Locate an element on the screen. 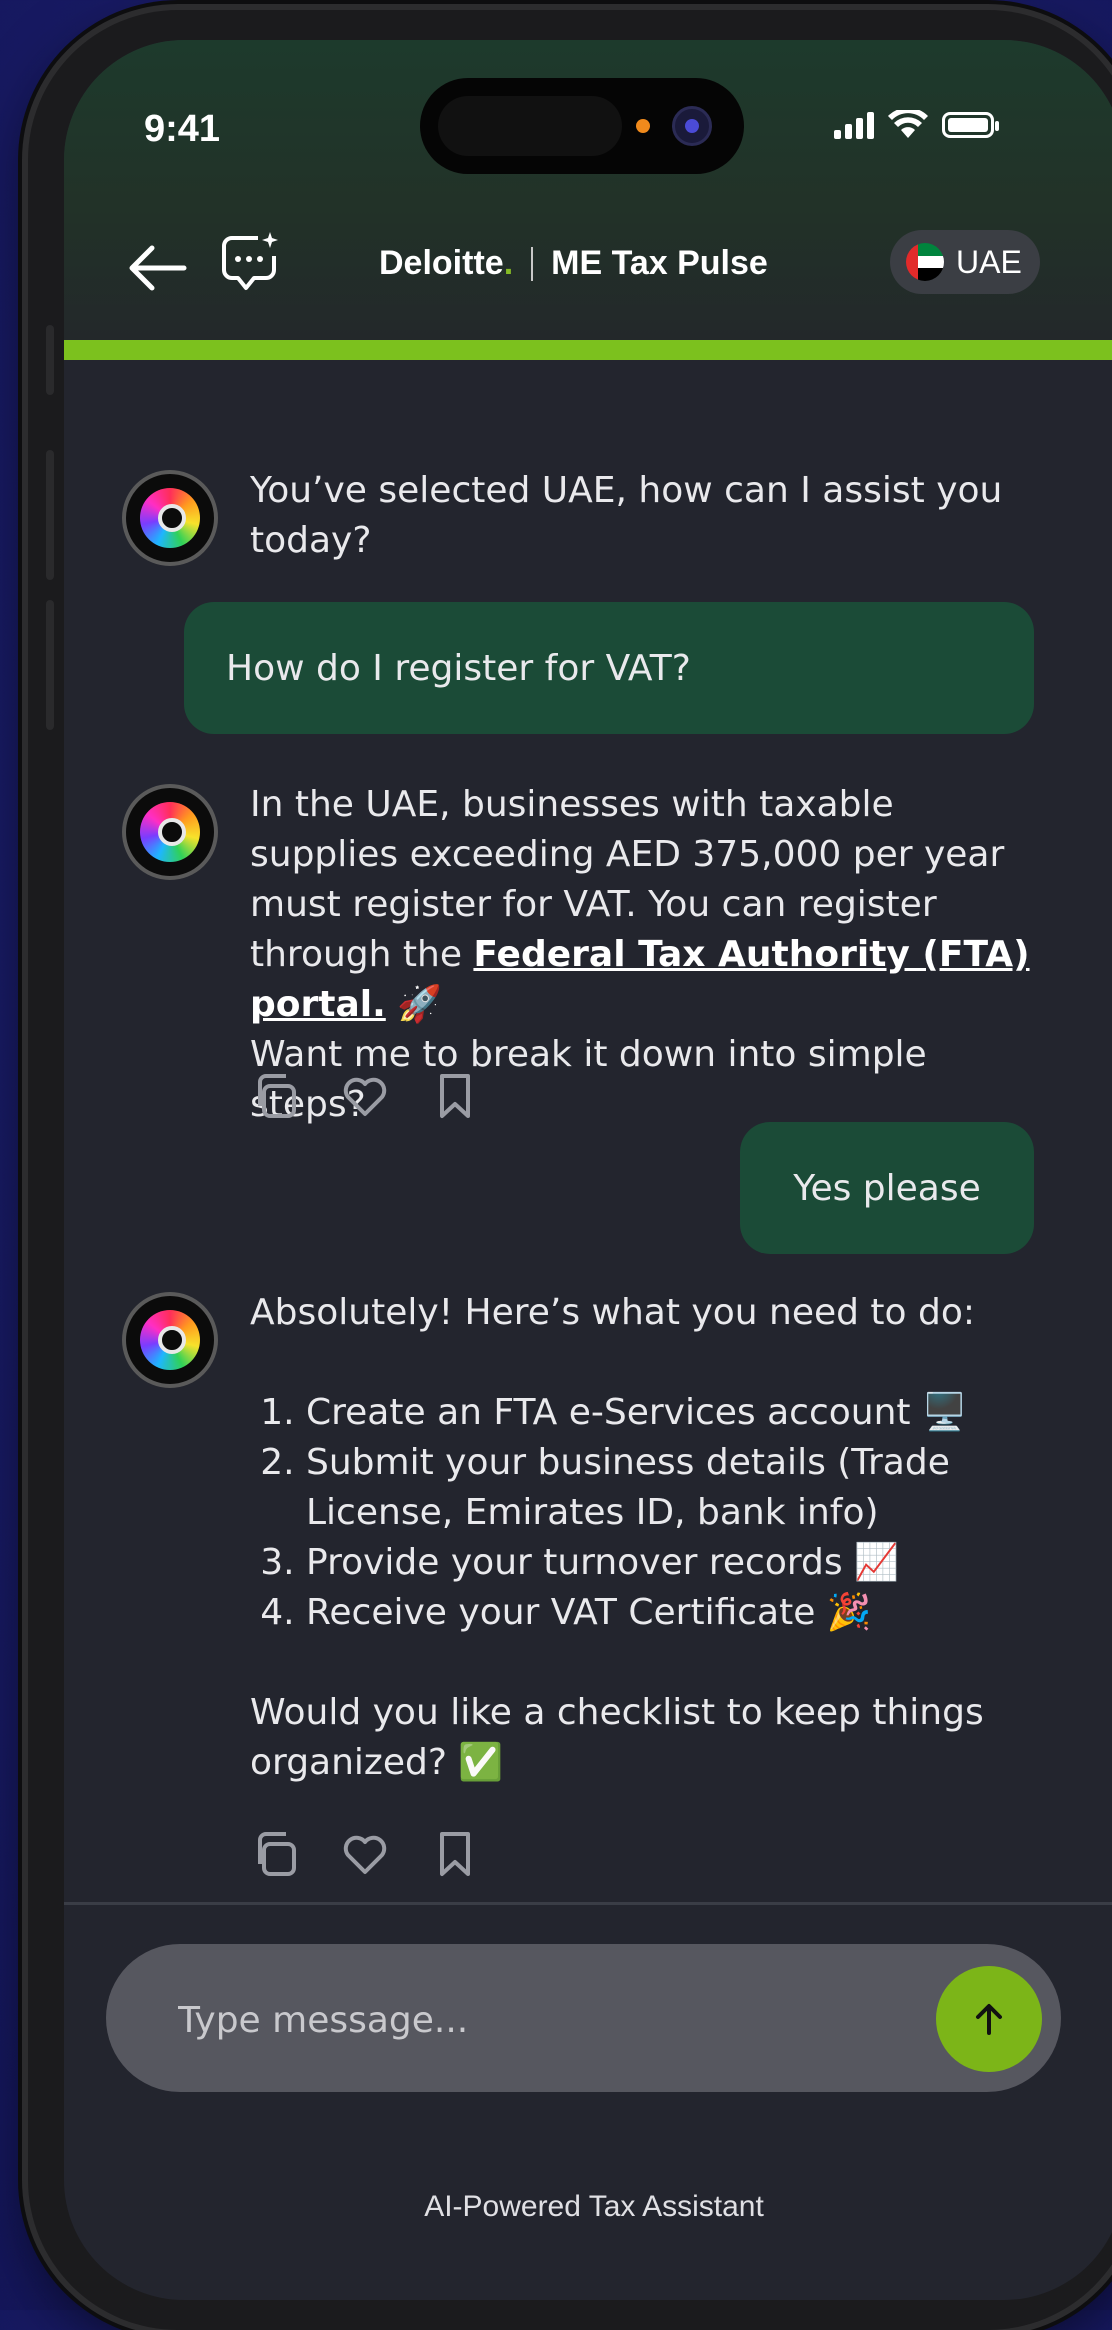  send-button is located at coordinates (989, 2019).